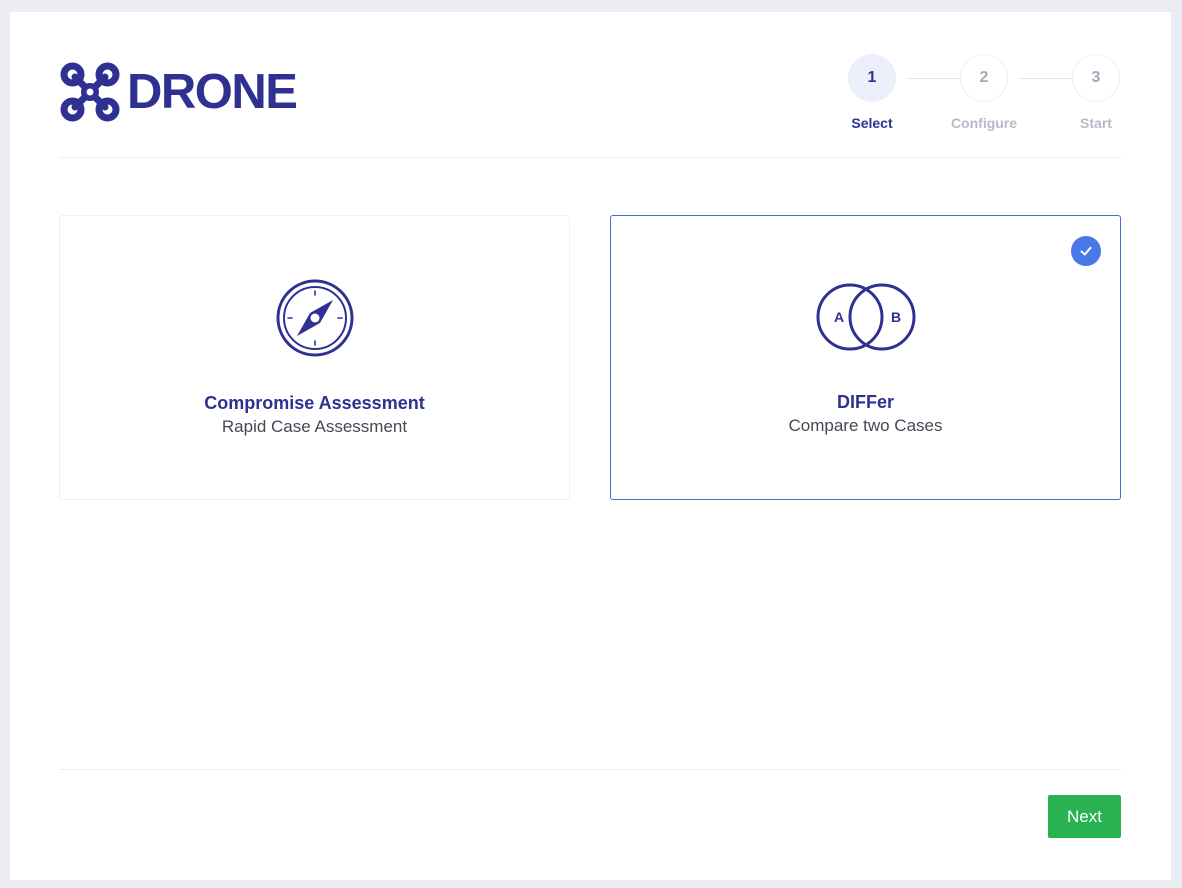 Image resolution: width=1182 pixels, height=888 pixels. I want to click on step-number: 3, so click(1096, 78).